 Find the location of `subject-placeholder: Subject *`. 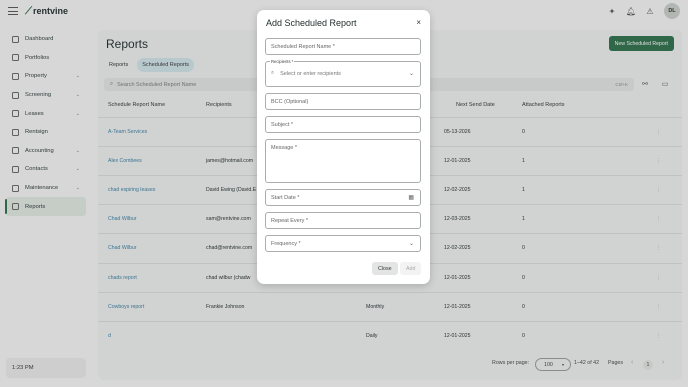

subject-placeholder: Subject * is located at coordinates (282, 125).